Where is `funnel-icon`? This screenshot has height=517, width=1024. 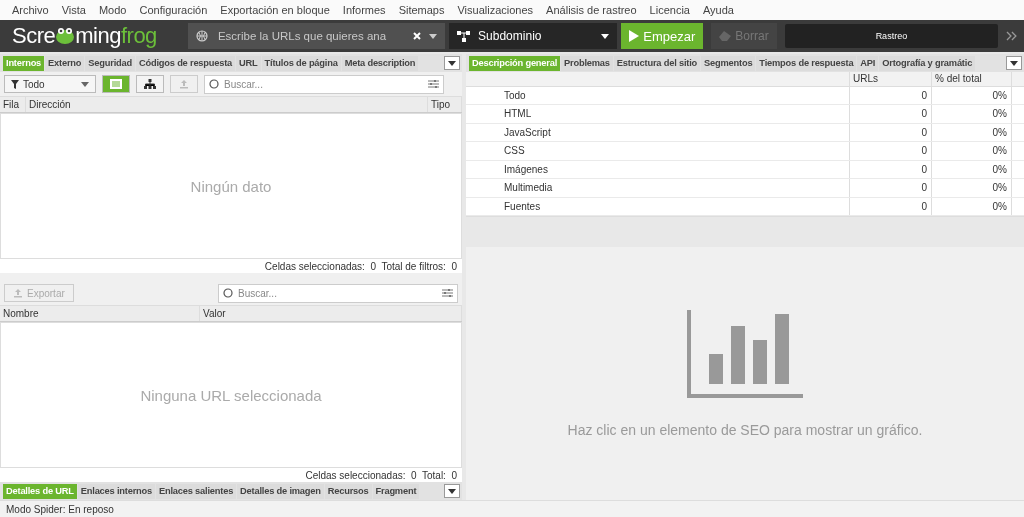
funnel-icon is located at coordinates (15, 84).